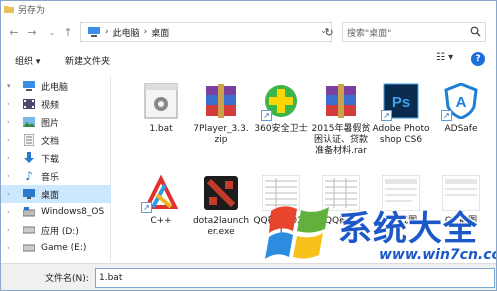 This screenshot has height=291, width=497. Describe the element at coordinates (248, 9) in the screenshot. I see `title-bar: 另存为` at that location.